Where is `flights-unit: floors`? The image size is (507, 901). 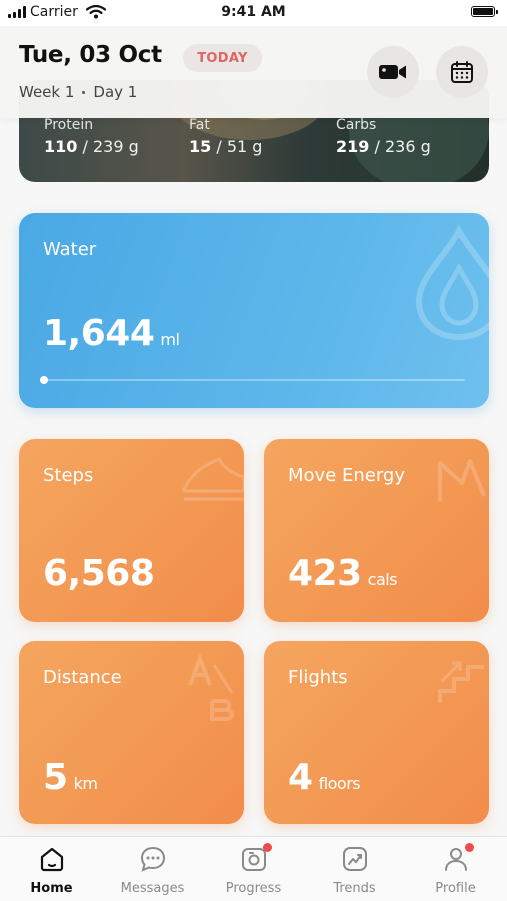 flights-unit: floors is located at coordinates (339, 783).